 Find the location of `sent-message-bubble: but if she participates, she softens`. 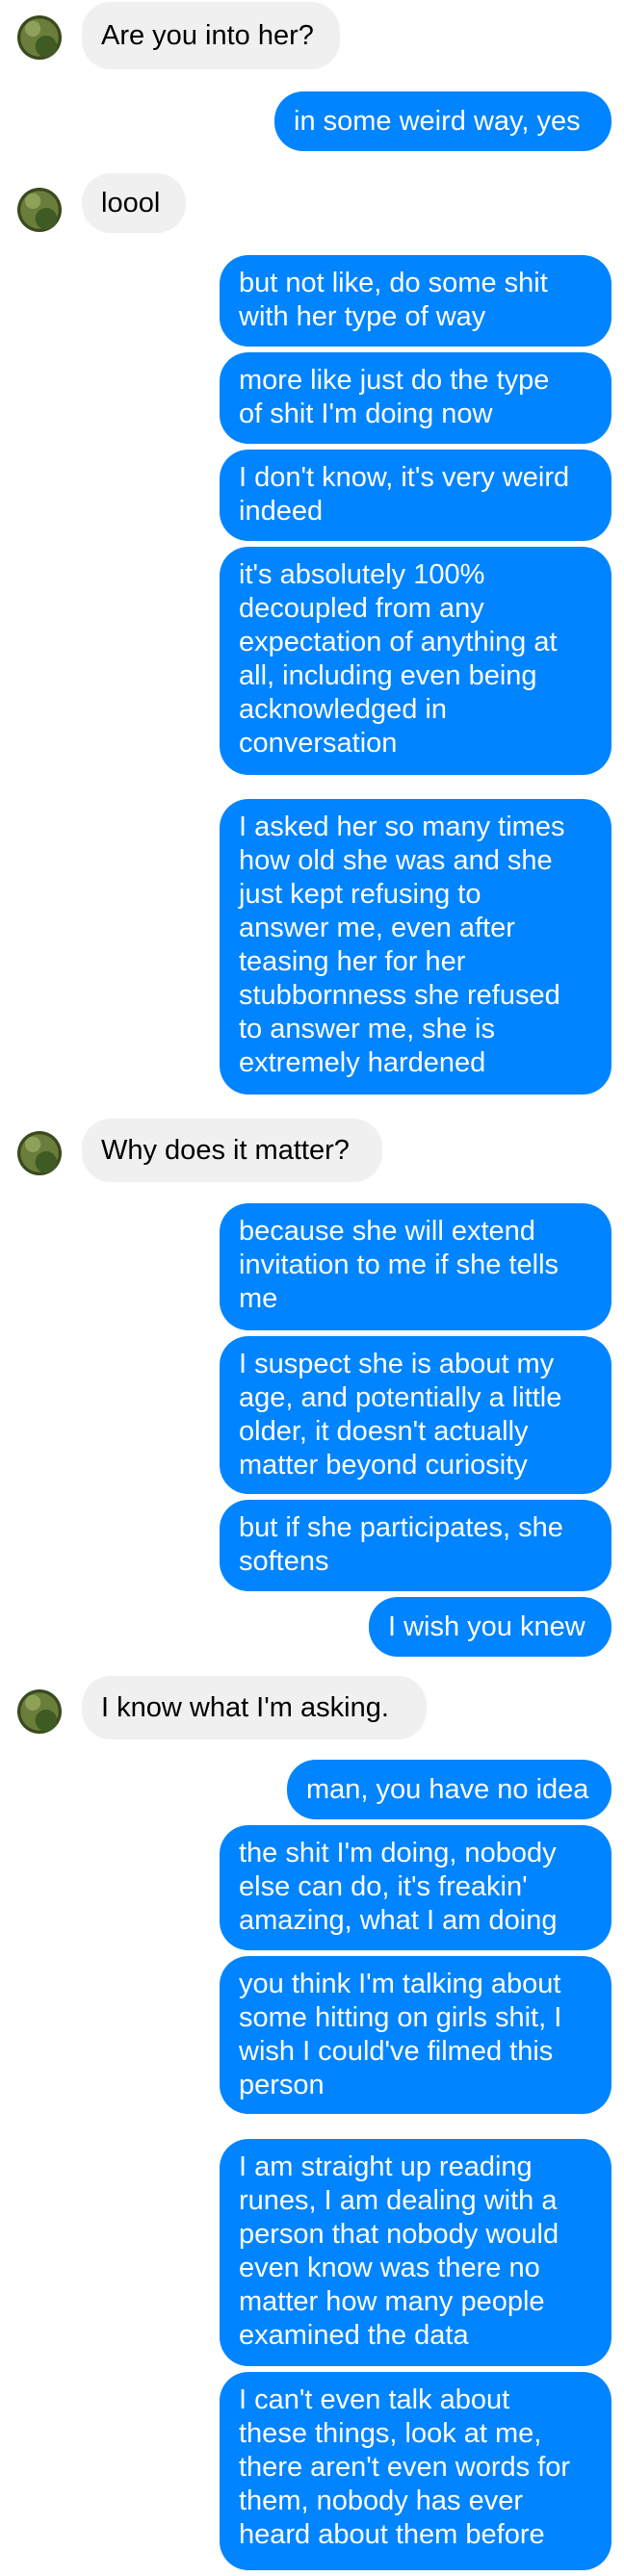

sent-message-bubble: but if she participates, she softens is located at coordinates (415, 1545).